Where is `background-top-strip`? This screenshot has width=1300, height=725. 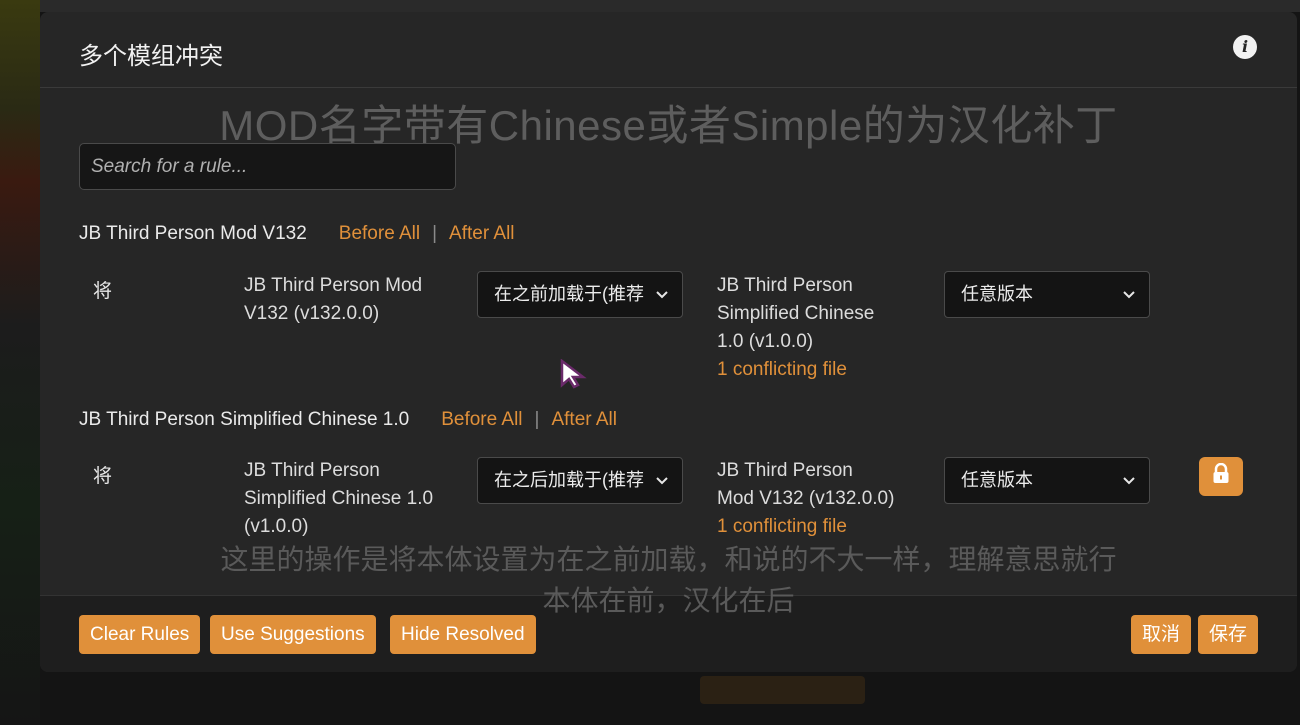 background-top-strip is located at coordinates (670, 6).